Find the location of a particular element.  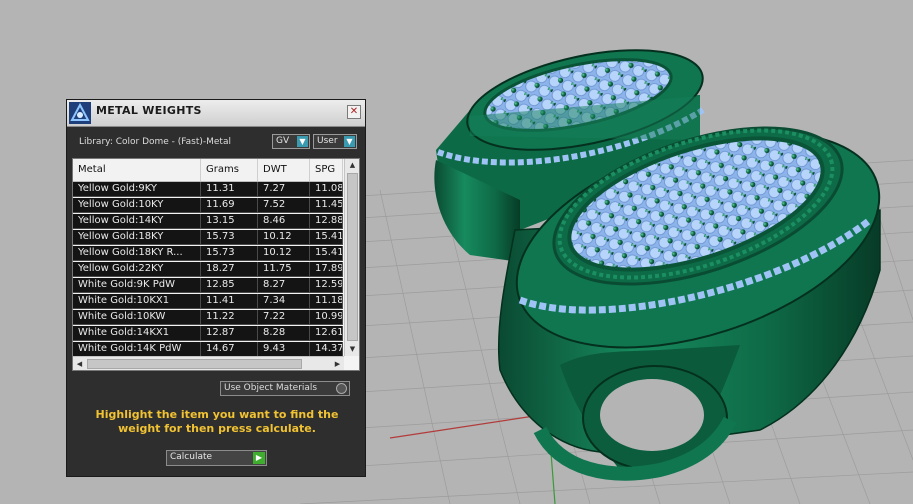

table-row: White Gold:14KX1 12.87 8.28 12.61 is located at coordinates (208, 333).